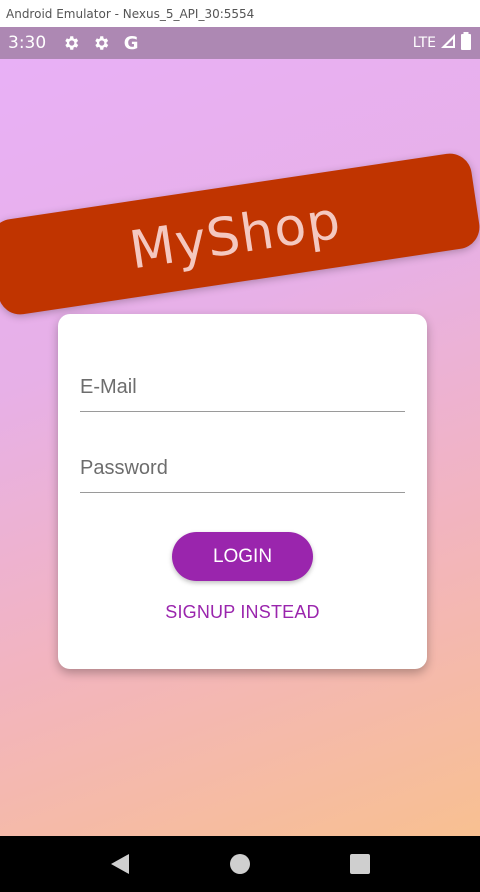 The height and width of the screenshot is (892, 480). What do you see at coordinates (242, 612) in the screenshot?
I see `signup-instead-button: SIGNUP INSTEAD` at bounding box center [242, 612].